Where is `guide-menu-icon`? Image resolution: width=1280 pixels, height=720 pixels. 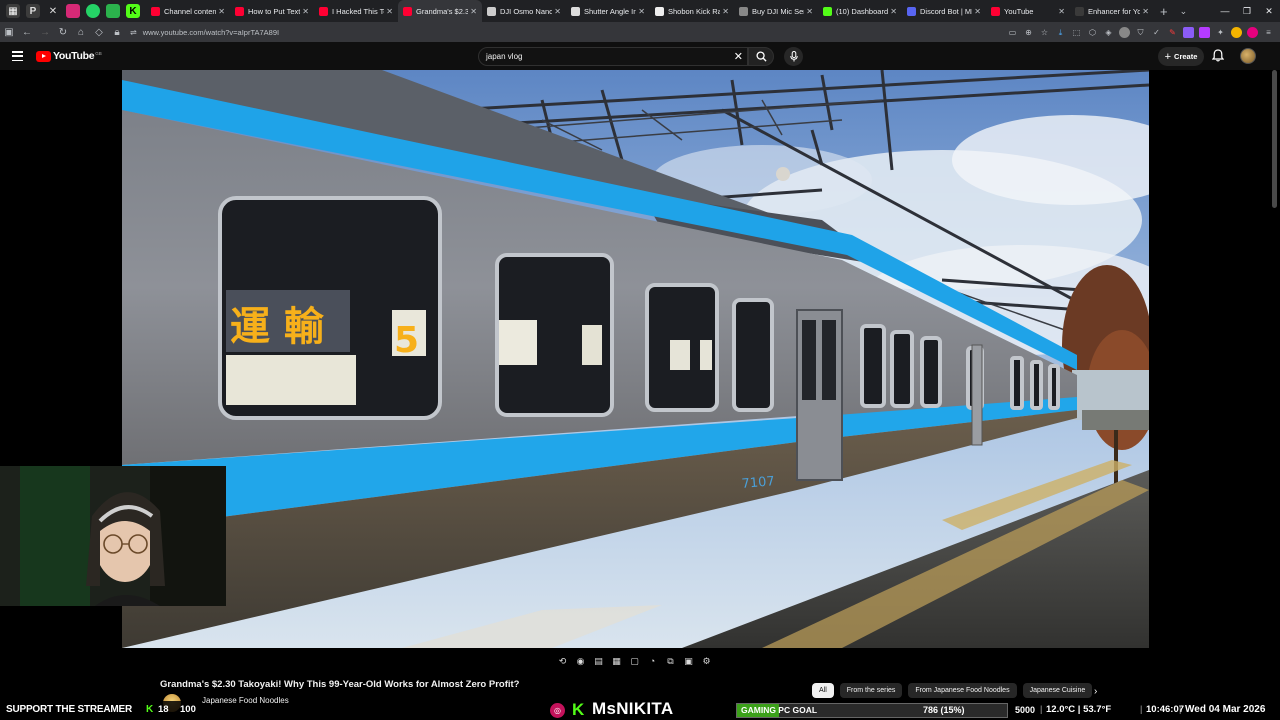
guide-menu-icon is located at coordinates (17, 56).